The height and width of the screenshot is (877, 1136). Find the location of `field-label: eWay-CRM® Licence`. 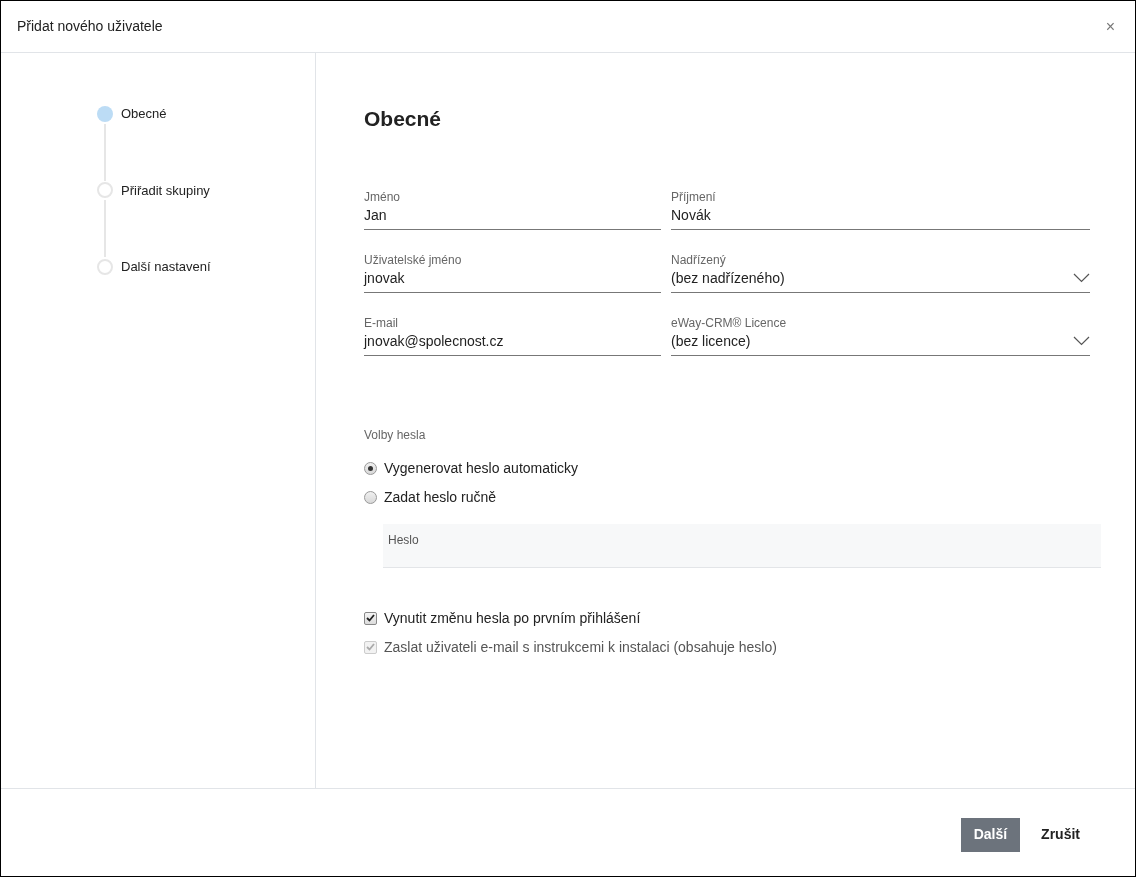

field-label: eWay-CRM® Licence is located at coordinates (729, 322).